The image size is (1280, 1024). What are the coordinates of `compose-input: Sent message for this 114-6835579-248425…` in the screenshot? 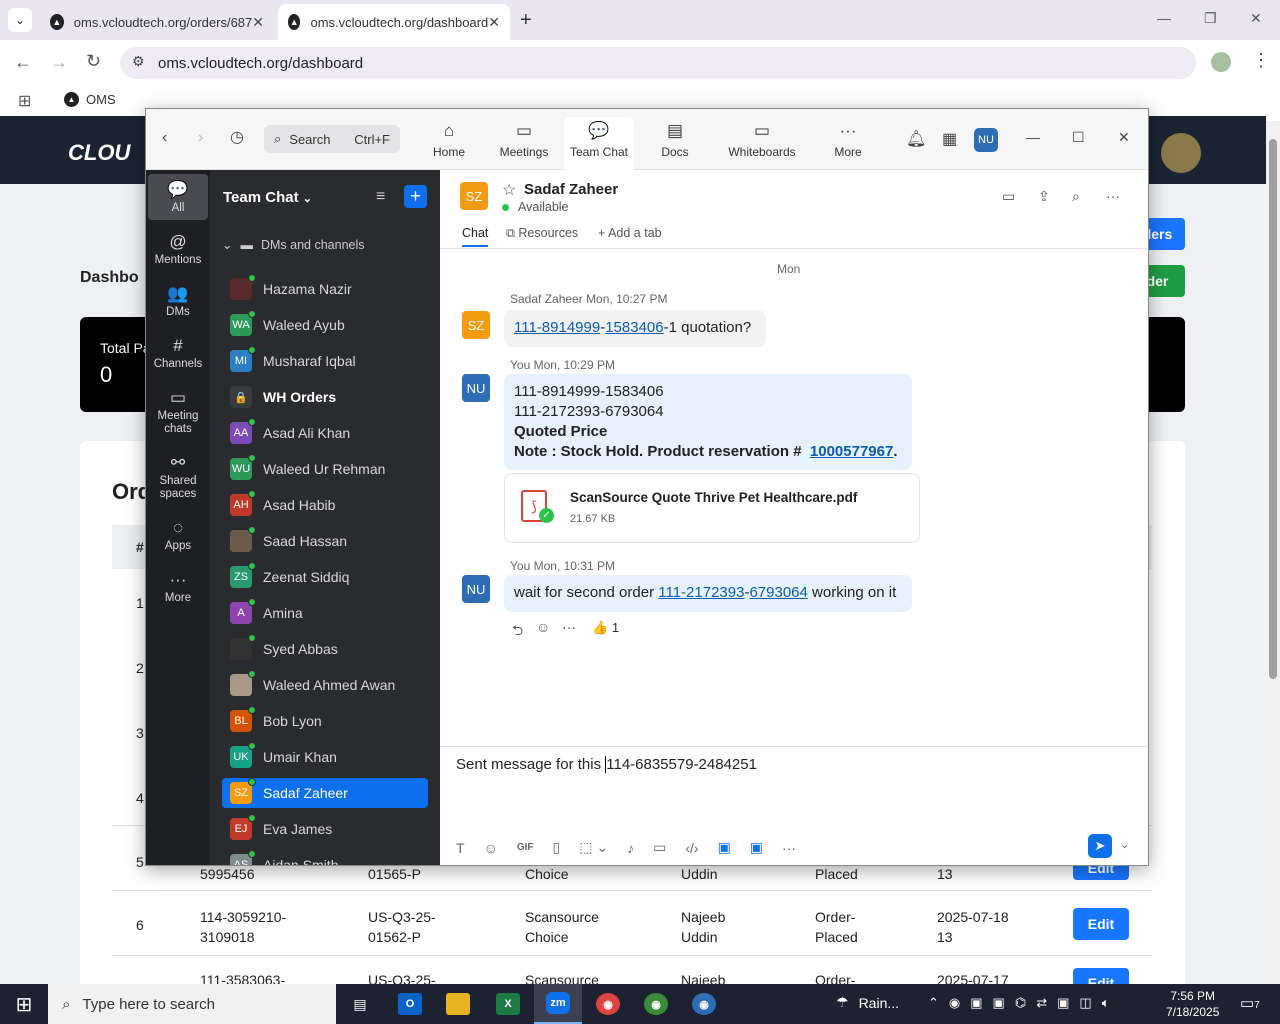 It's located at (796, 786).